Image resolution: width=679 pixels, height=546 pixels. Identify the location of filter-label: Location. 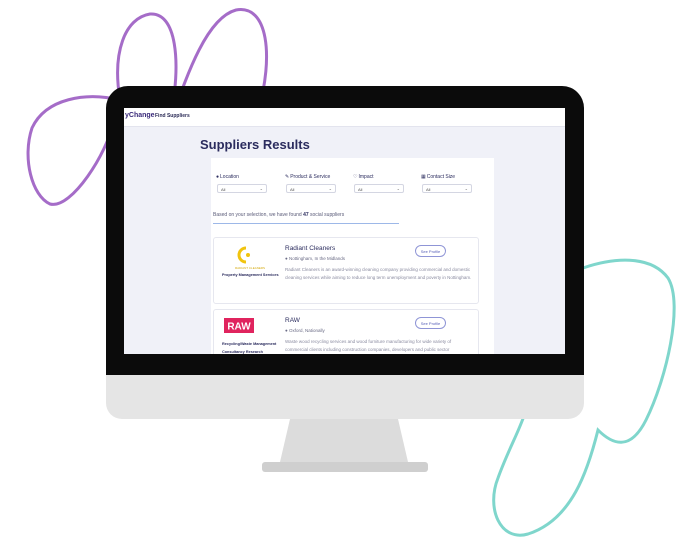
(229, 177).